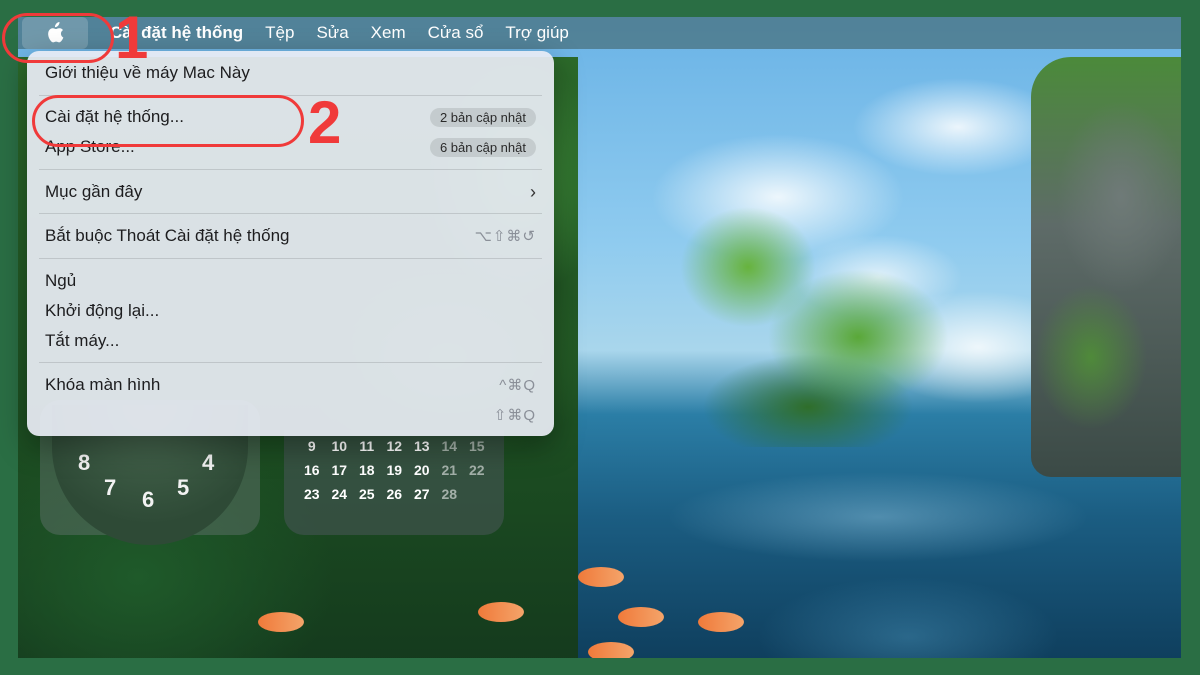 This screenshot has height=675, width=1200. I want to click on calendar-day: 26, so click(394, 494).